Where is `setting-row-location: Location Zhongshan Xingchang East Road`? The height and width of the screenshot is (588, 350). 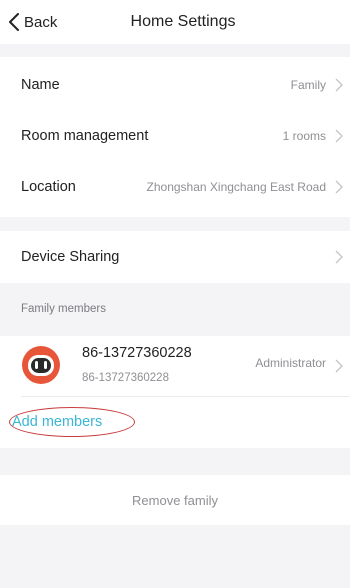 setting-row-location: Location Zhongshan Xingchang East Road is located at coordinates (175, 187).